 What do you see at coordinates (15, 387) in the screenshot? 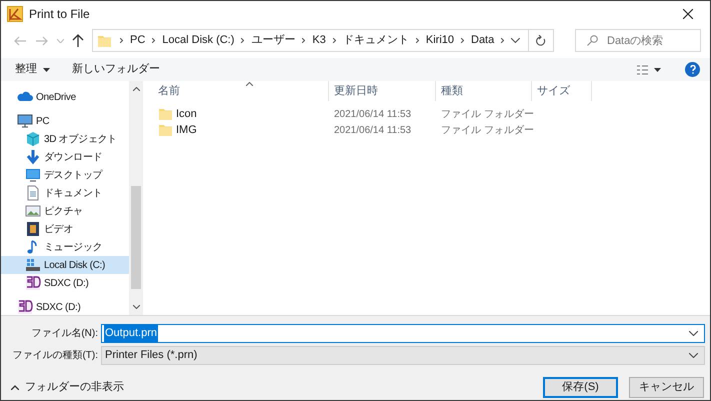
I see `chevron-up-icon` at bounding box center [15, 387].